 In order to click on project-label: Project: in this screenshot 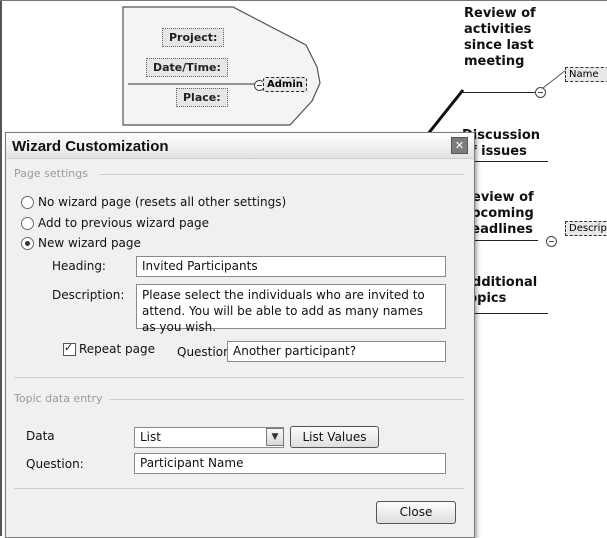, I will do `click(193, 37)`.